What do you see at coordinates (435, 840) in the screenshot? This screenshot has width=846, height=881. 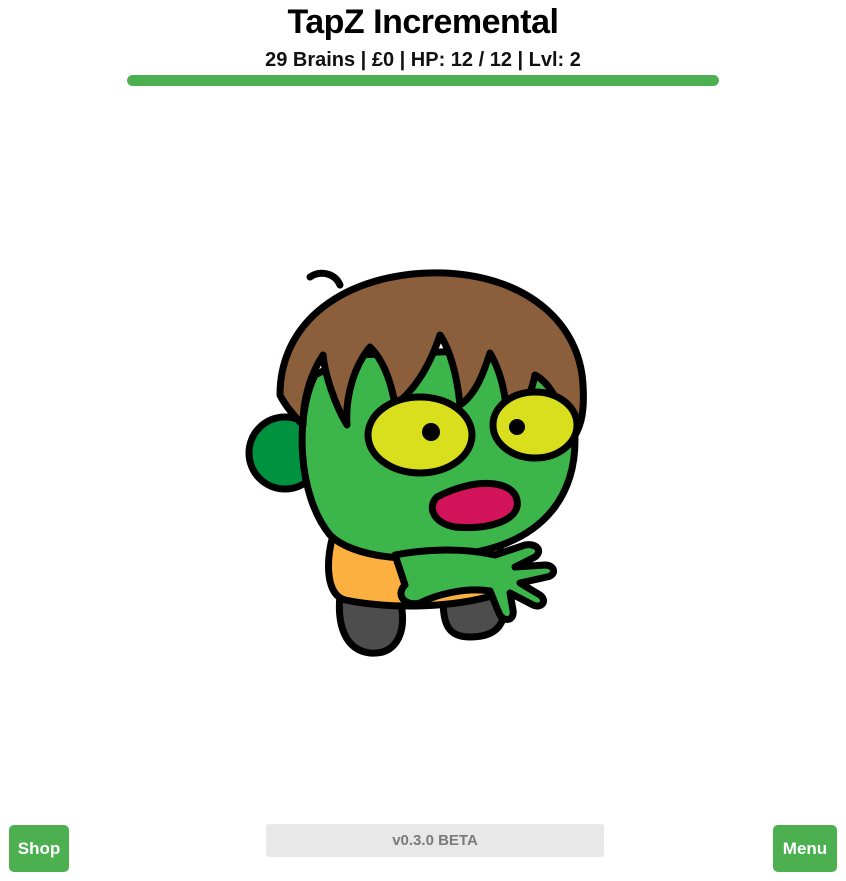 I see `version-badge: v0.3.0 BETA` at bounding box center [435, 840].